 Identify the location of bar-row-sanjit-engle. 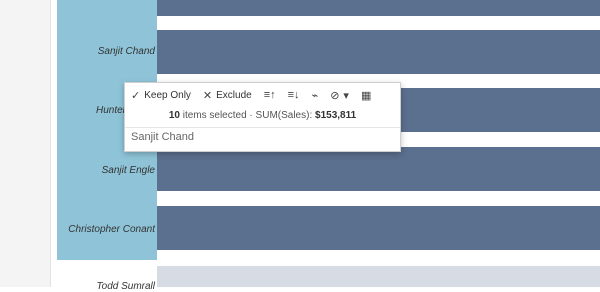
(378, 169).